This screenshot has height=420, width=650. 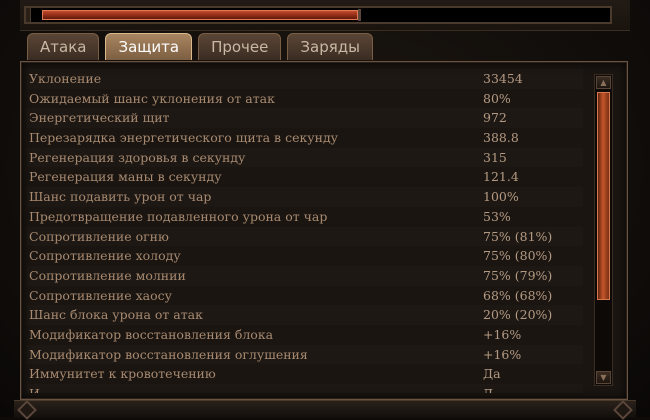 I want to click on bar-end-cap, so click(x=28, y=15).